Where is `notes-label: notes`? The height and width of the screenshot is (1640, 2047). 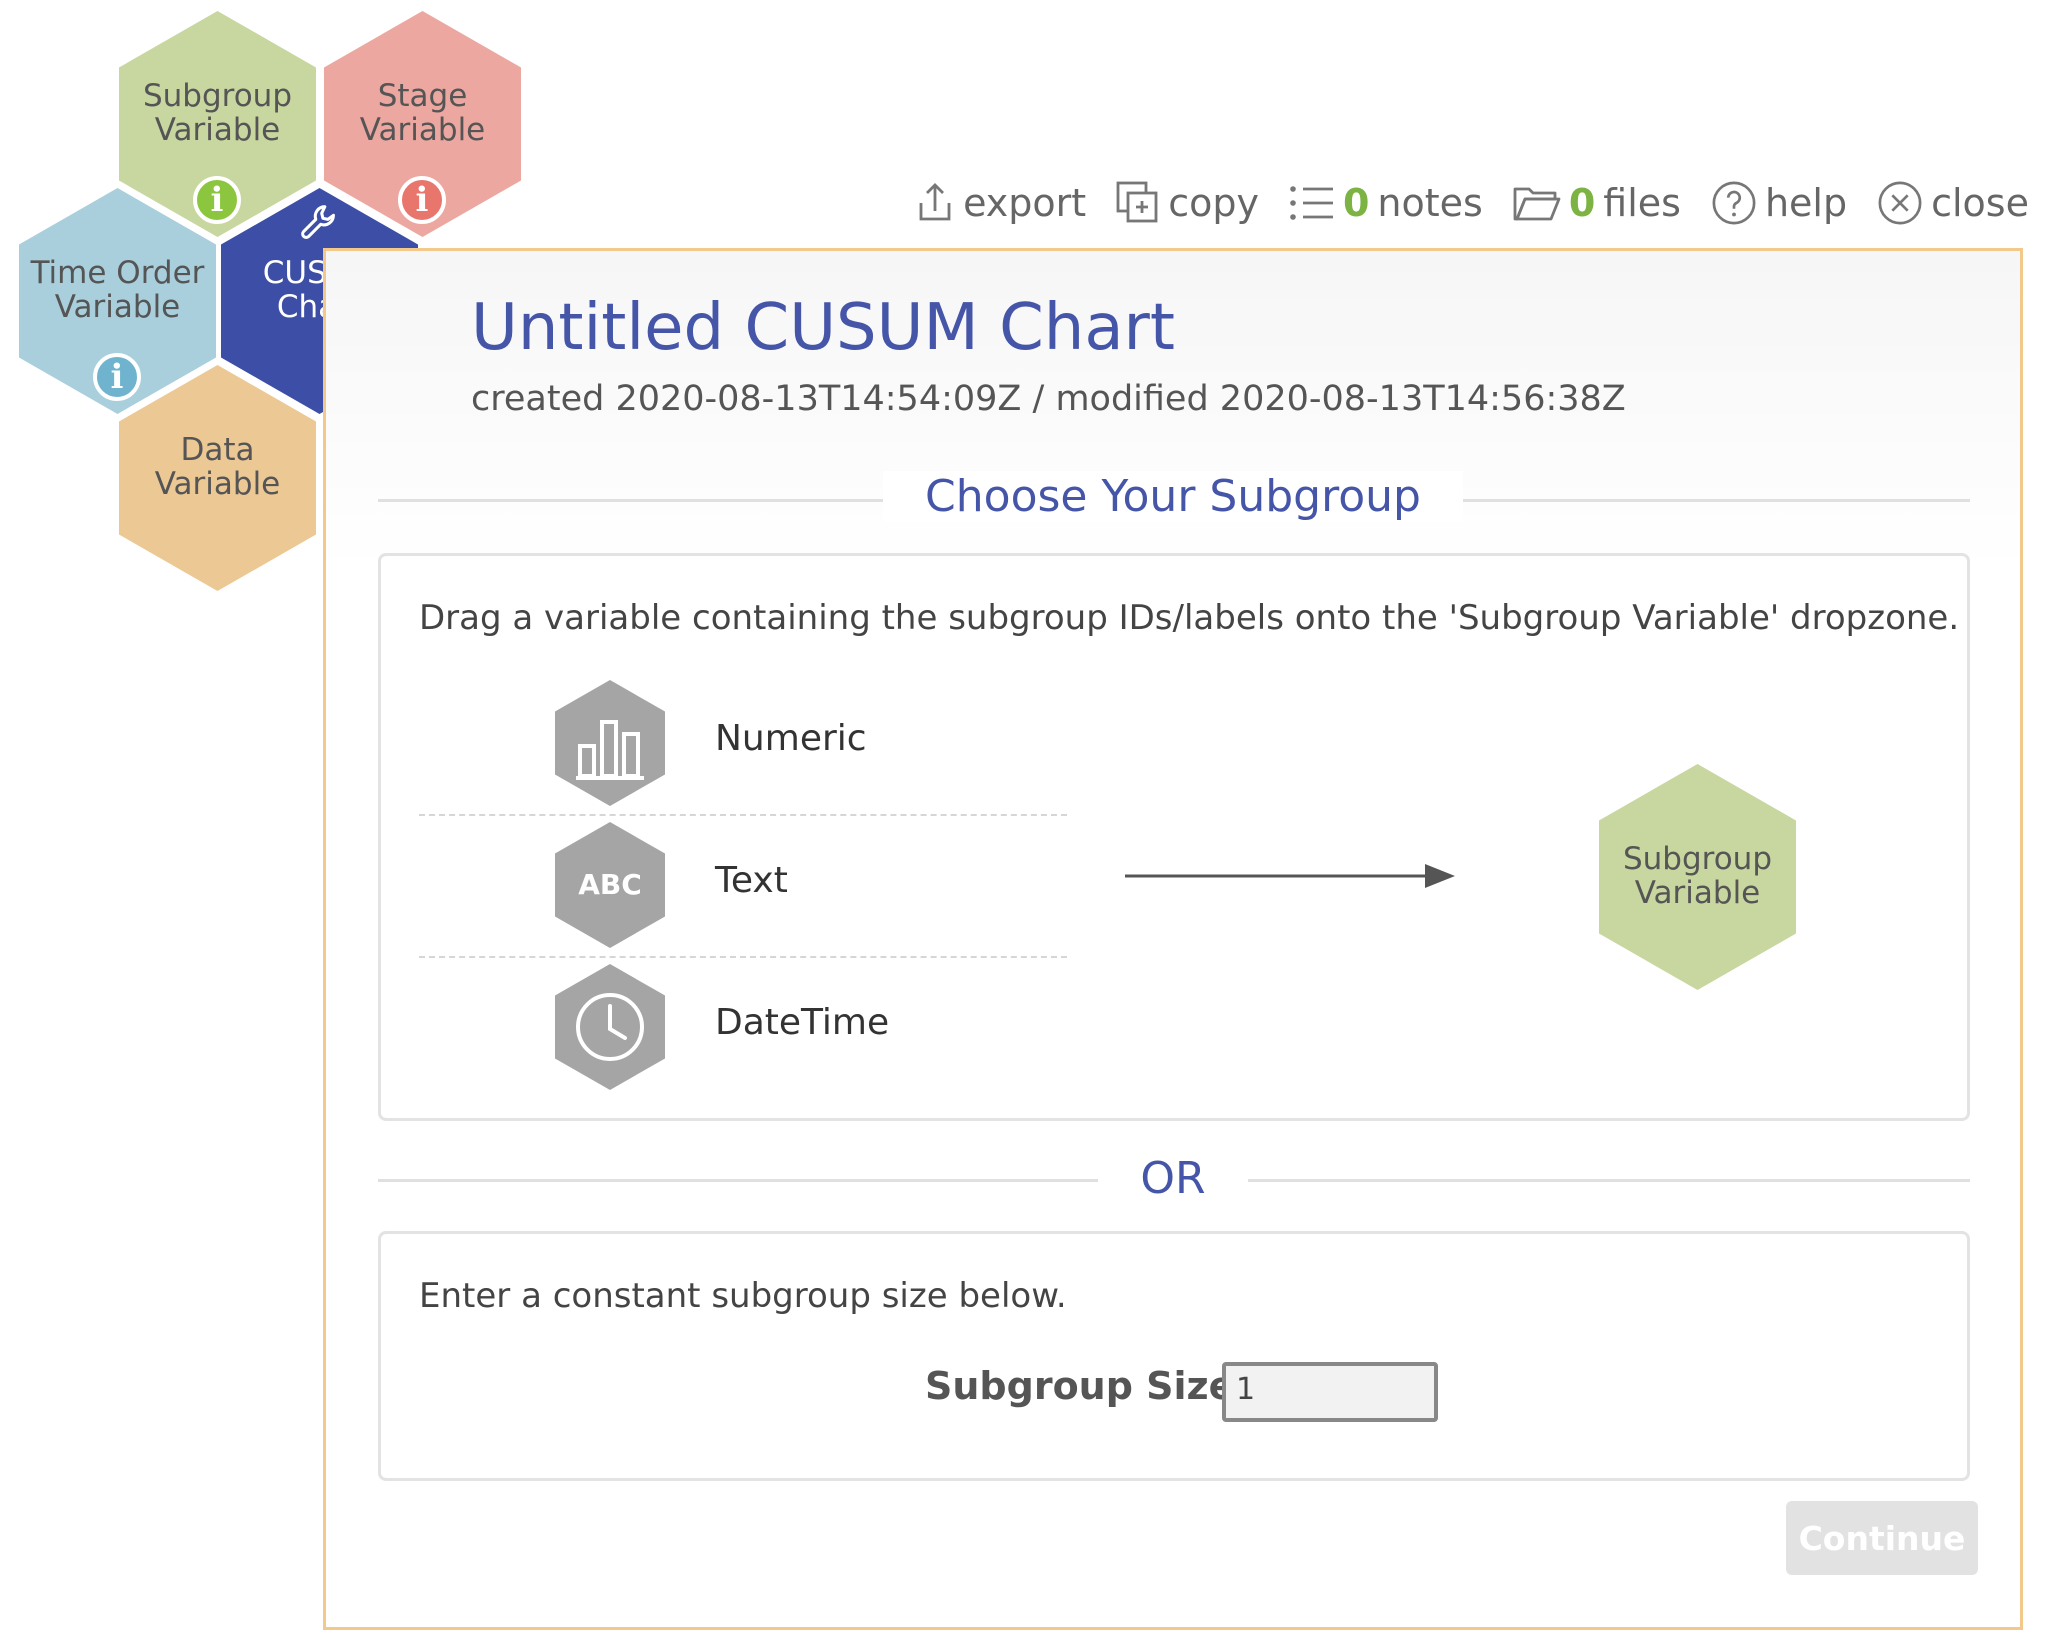 notes-label: notes is located at coordinates (1430, 203).